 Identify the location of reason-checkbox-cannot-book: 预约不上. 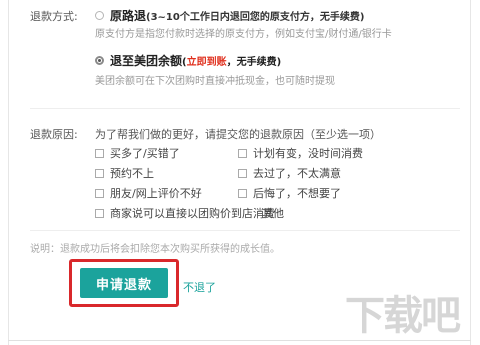
(124, 173).